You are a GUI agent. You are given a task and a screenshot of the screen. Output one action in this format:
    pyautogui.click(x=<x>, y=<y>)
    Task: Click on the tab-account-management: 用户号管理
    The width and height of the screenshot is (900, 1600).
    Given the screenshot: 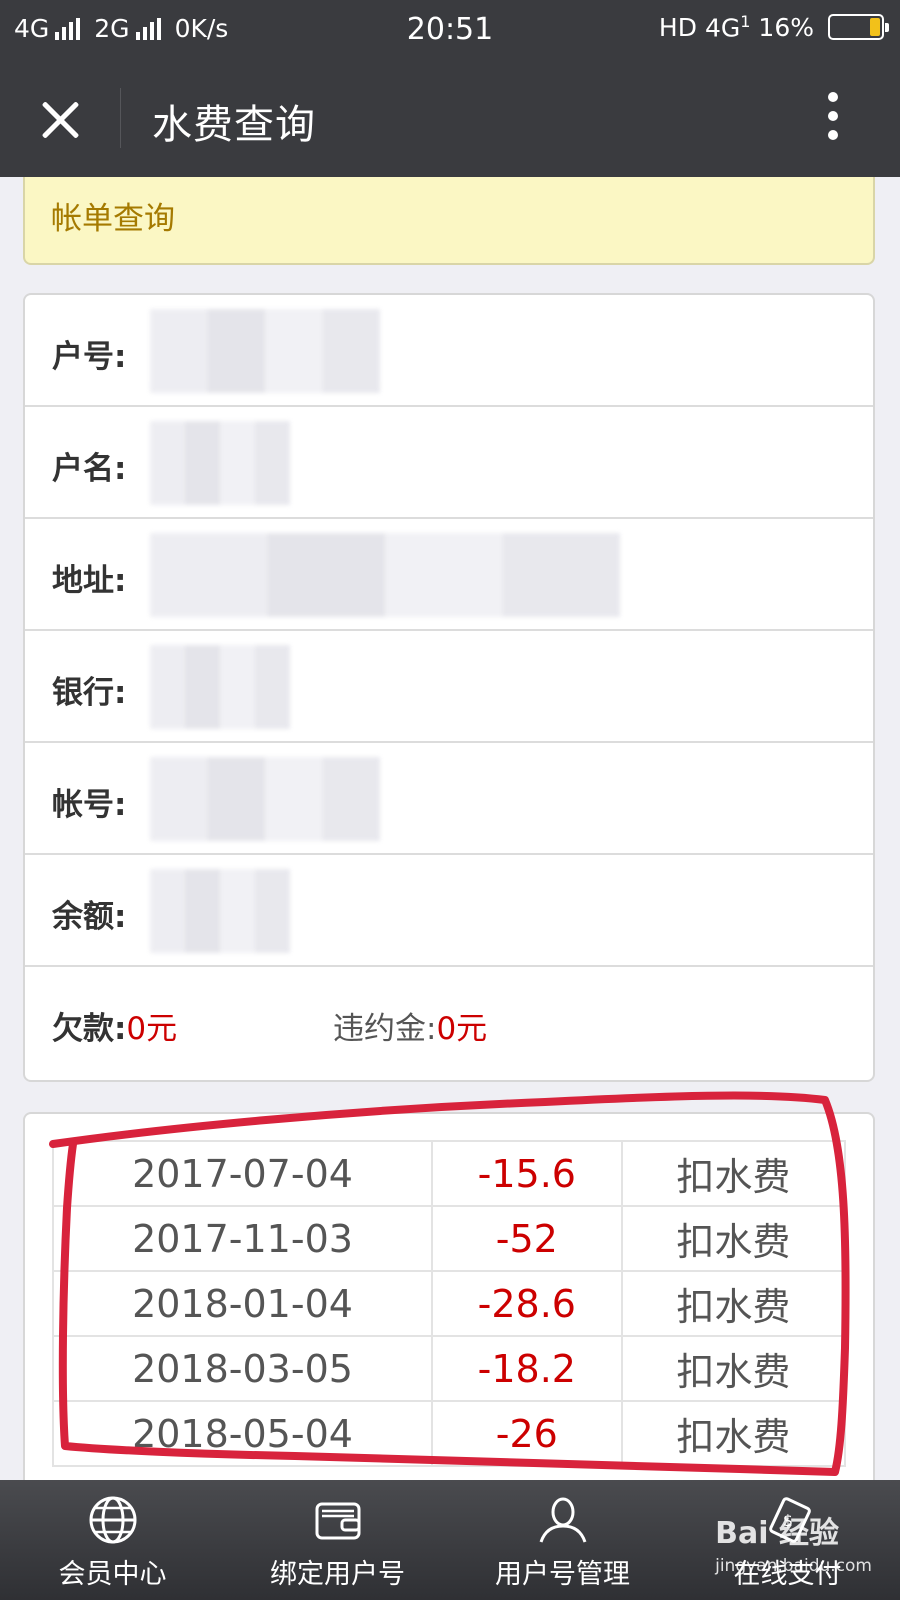 What is the action you would take?
    pyautogui.click(x=562, y=1540)
    